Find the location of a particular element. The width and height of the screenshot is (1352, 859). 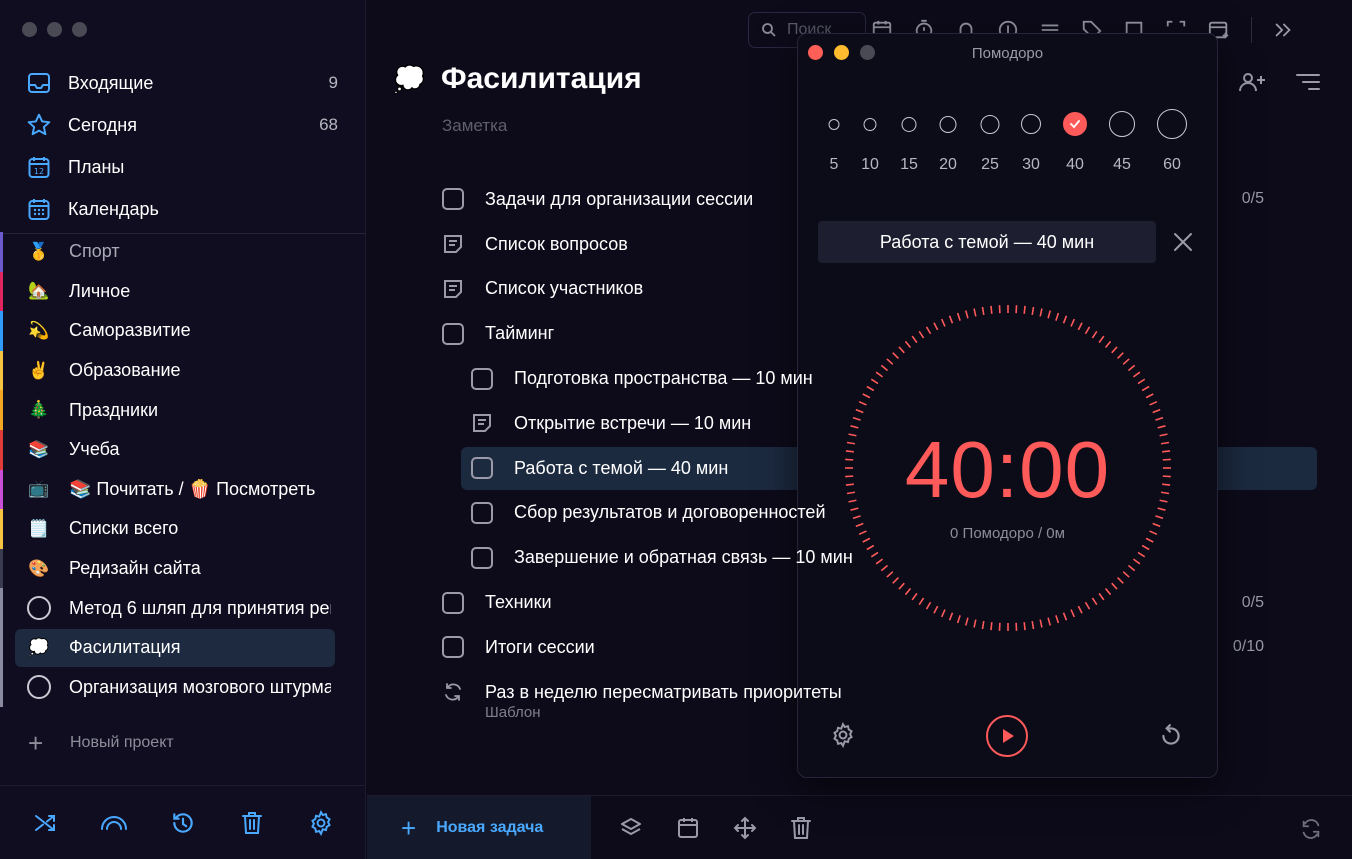

sync-icon is located at coordinates (1311, 831).